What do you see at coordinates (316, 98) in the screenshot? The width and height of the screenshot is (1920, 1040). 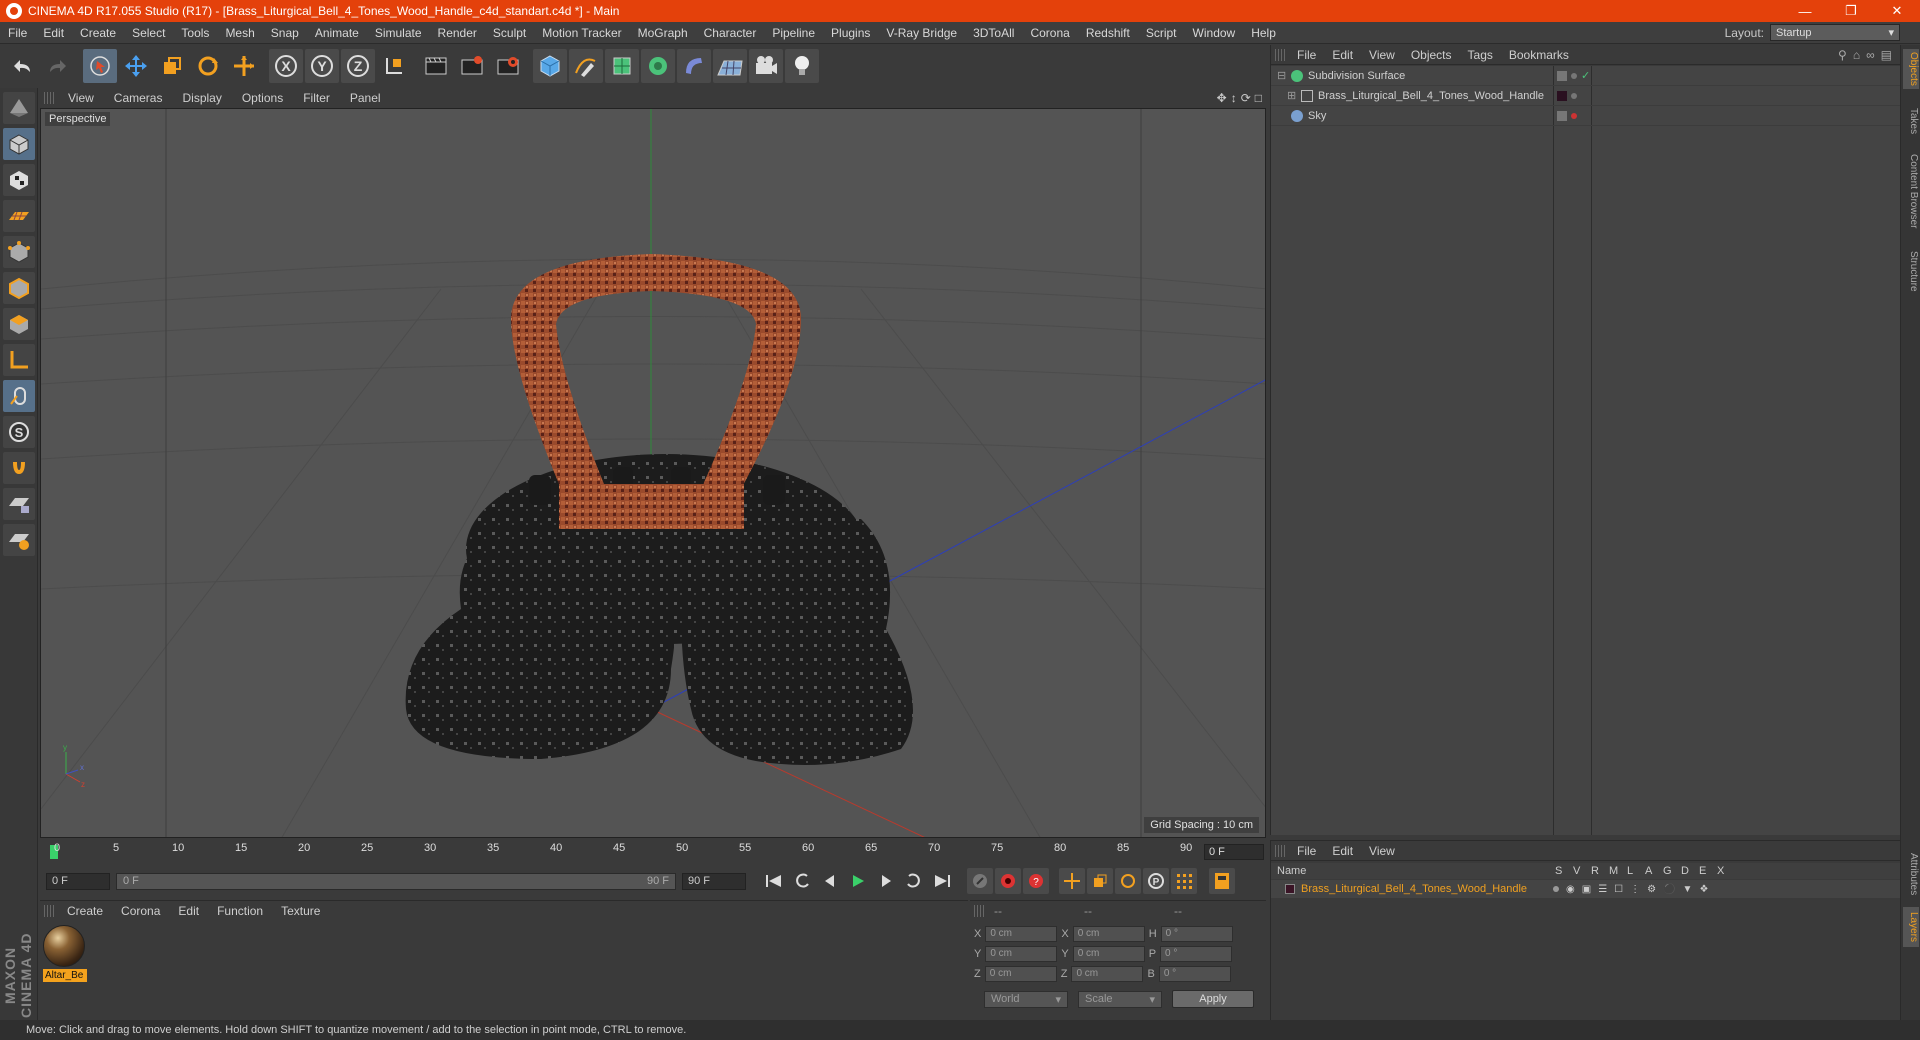 I see `viewport-menu-filter: Filter` at bounding box center [316, 98].